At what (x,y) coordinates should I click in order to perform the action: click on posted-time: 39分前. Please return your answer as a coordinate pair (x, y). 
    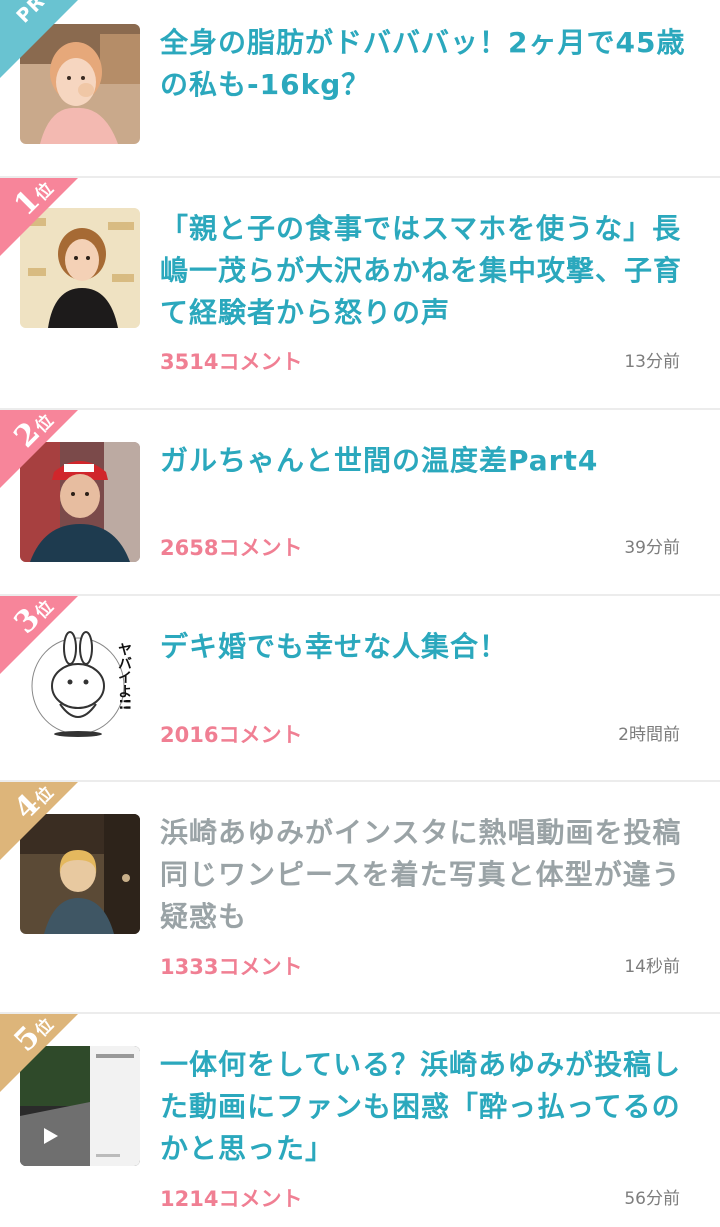
    Looking at the image, I should click on (652, 548).